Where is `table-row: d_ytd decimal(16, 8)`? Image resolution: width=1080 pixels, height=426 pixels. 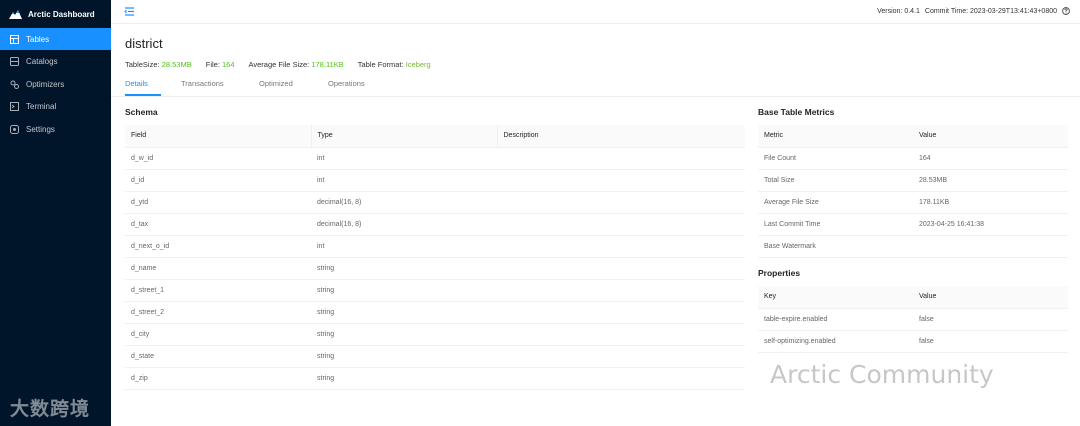 table-row: d_ytd decimal(16, 8) is located at coordinates (435, 202).